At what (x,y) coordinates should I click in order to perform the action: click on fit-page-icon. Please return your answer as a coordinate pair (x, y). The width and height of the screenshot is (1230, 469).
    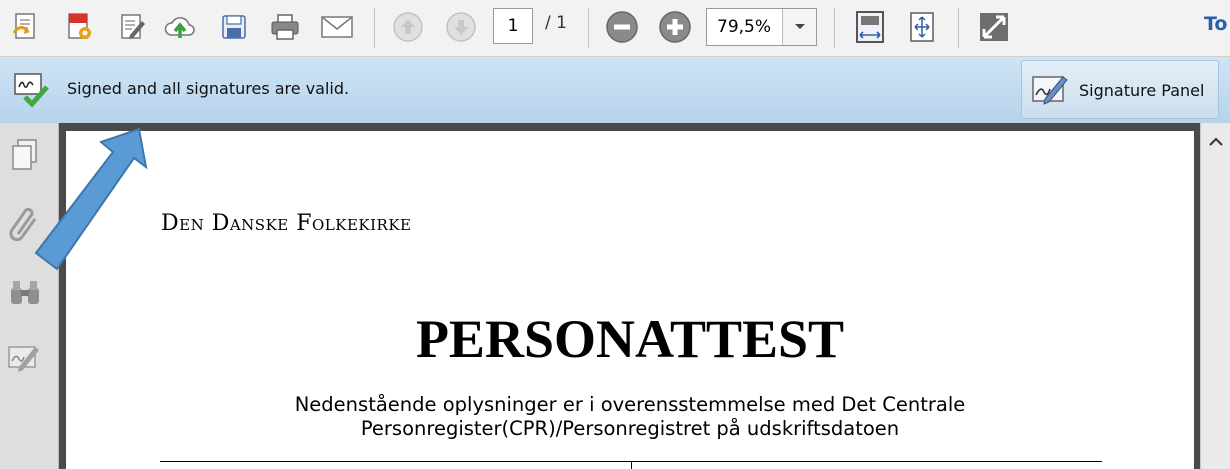
    Looking at the image, I should click on (922, 27).